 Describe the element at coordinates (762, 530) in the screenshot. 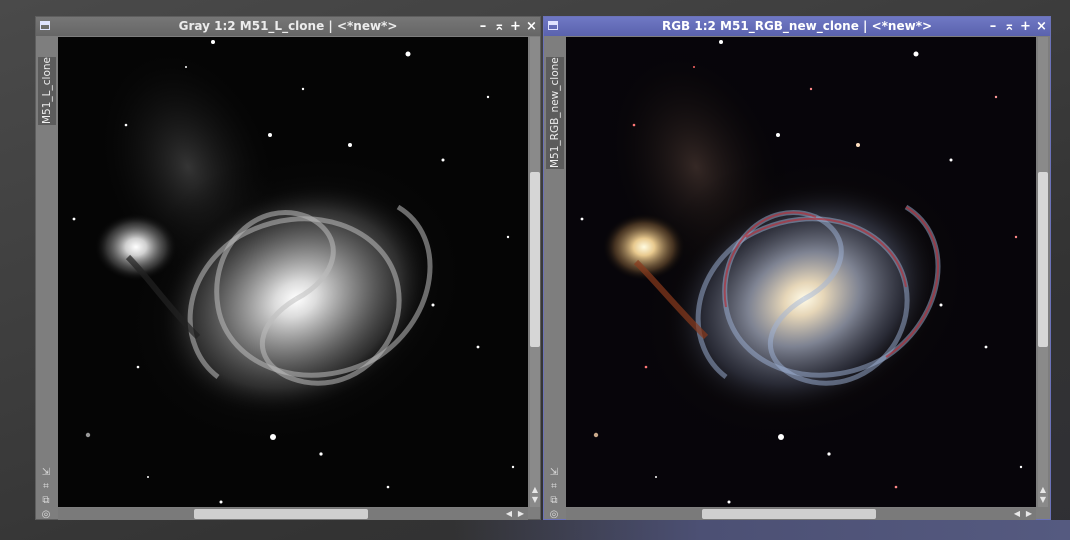

I see `desktop-accent` at that location.